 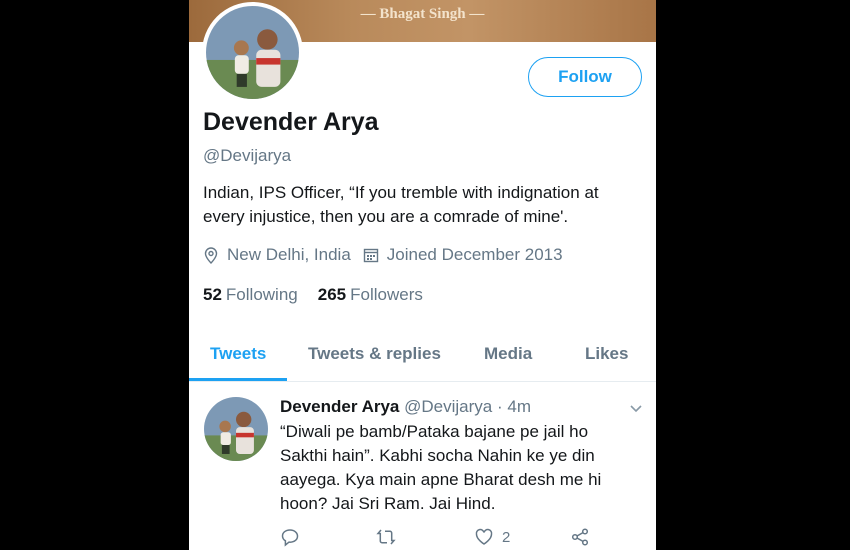 I want to click on profile-tabs: Tweets Tweets & replies Media Likes, so click(x=422, y=358).